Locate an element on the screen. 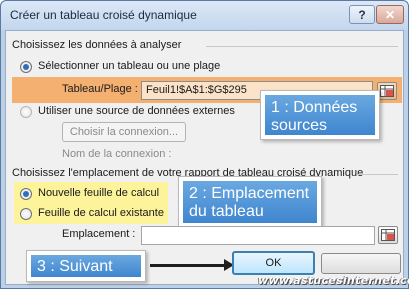  connection-name-label: Nom de la connexion : is located at coordinates (117, 154).